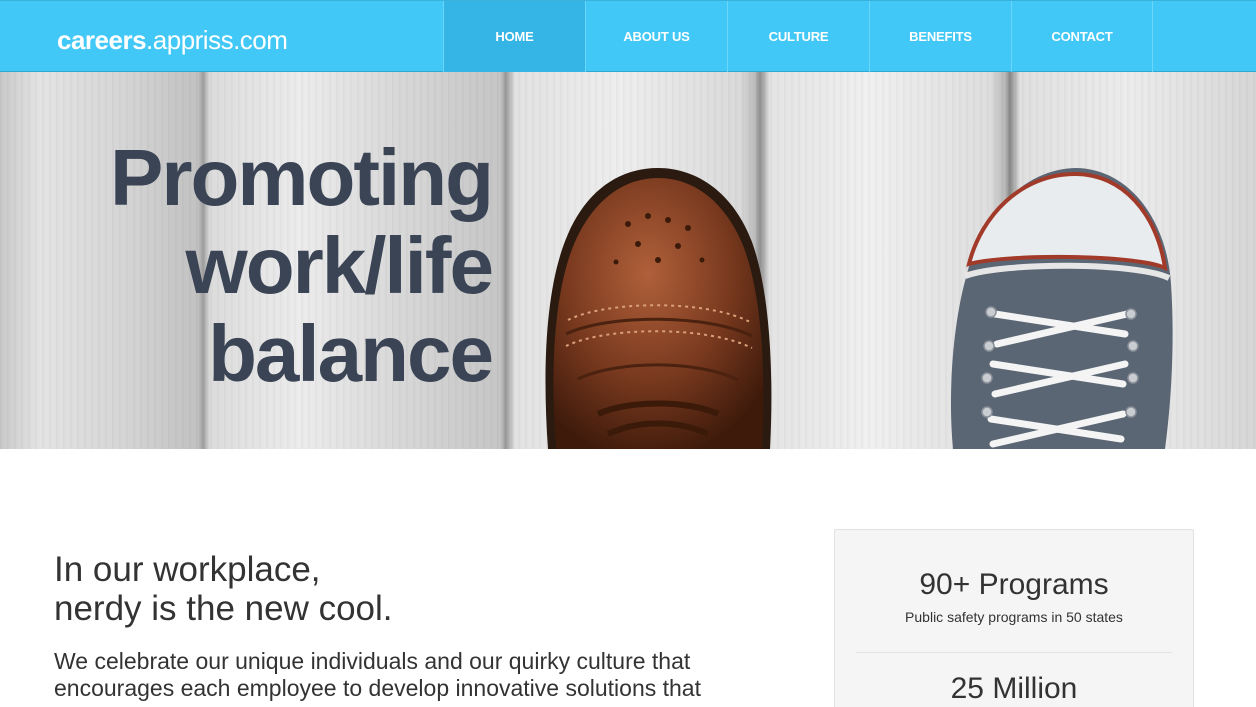  Describe the element at coordinates (351, 353) in the screenshot. I see `hero-heading-line: balance` at that location.